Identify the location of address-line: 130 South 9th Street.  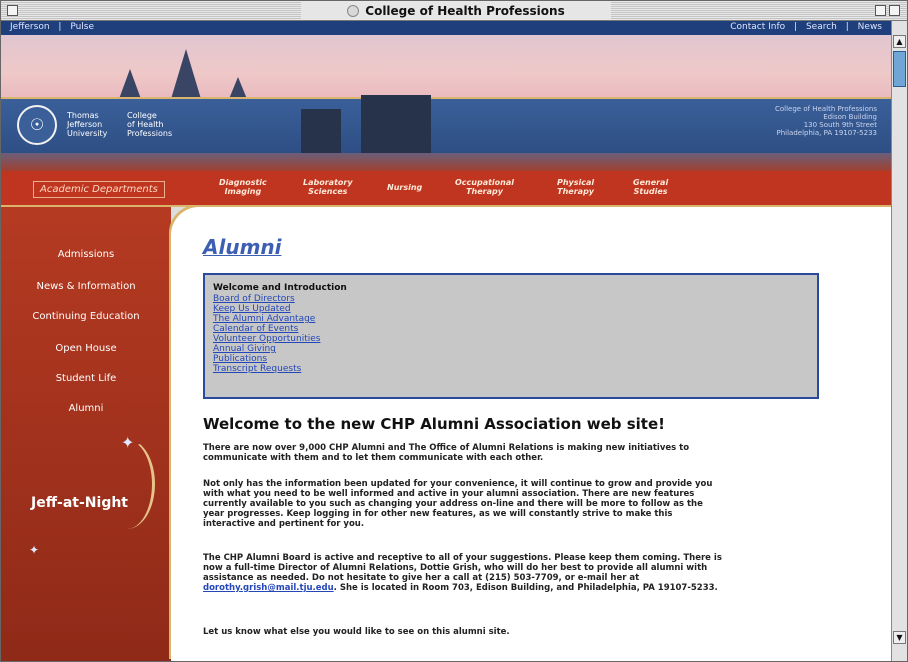
(840, 125).